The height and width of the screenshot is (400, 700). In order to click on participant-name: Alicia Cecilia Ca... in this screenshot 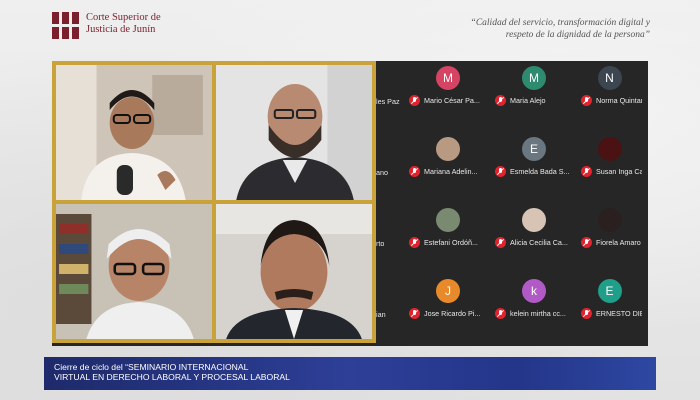, I will do `click(539, 242)`.